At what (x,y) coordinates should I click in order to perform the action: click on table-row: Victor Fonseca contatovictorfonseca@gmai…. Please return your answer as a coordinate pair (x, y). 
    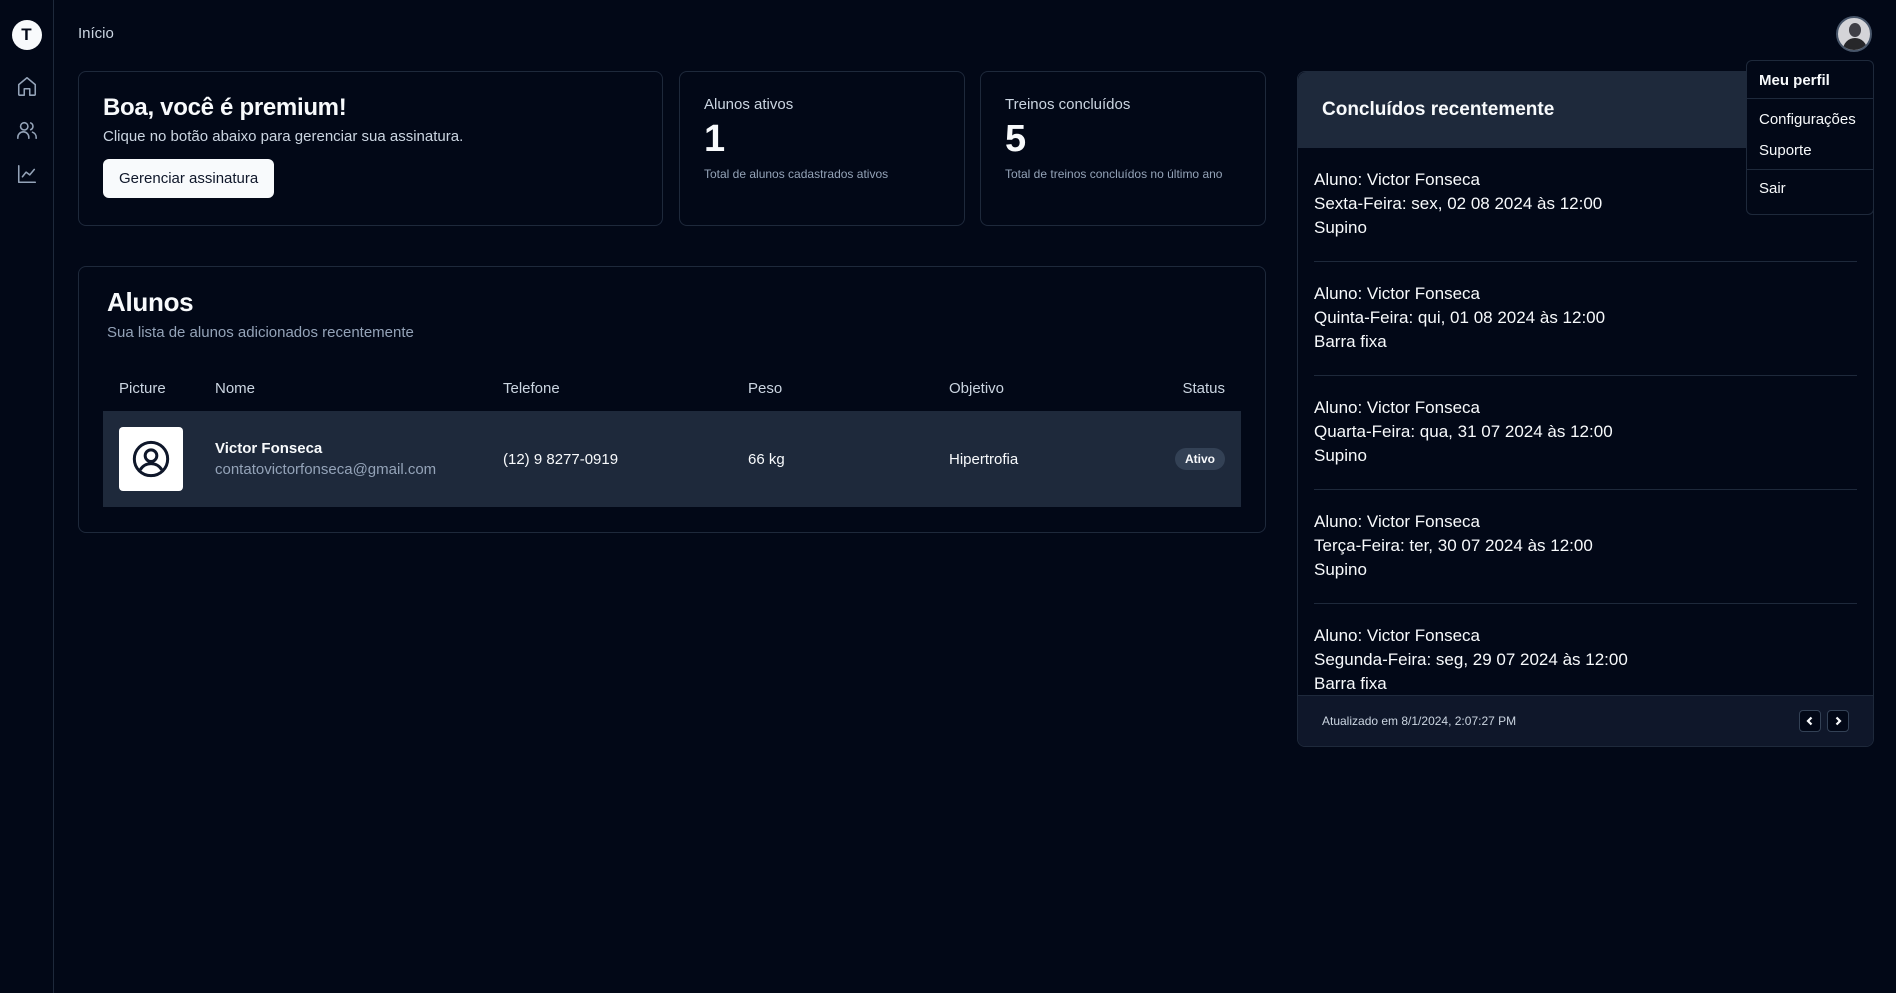
    Looking at the image, I should click on (672, 459).